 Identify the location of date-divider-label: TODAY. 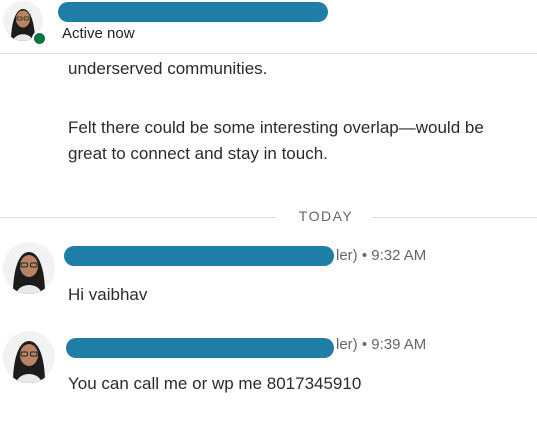
(326, 216).